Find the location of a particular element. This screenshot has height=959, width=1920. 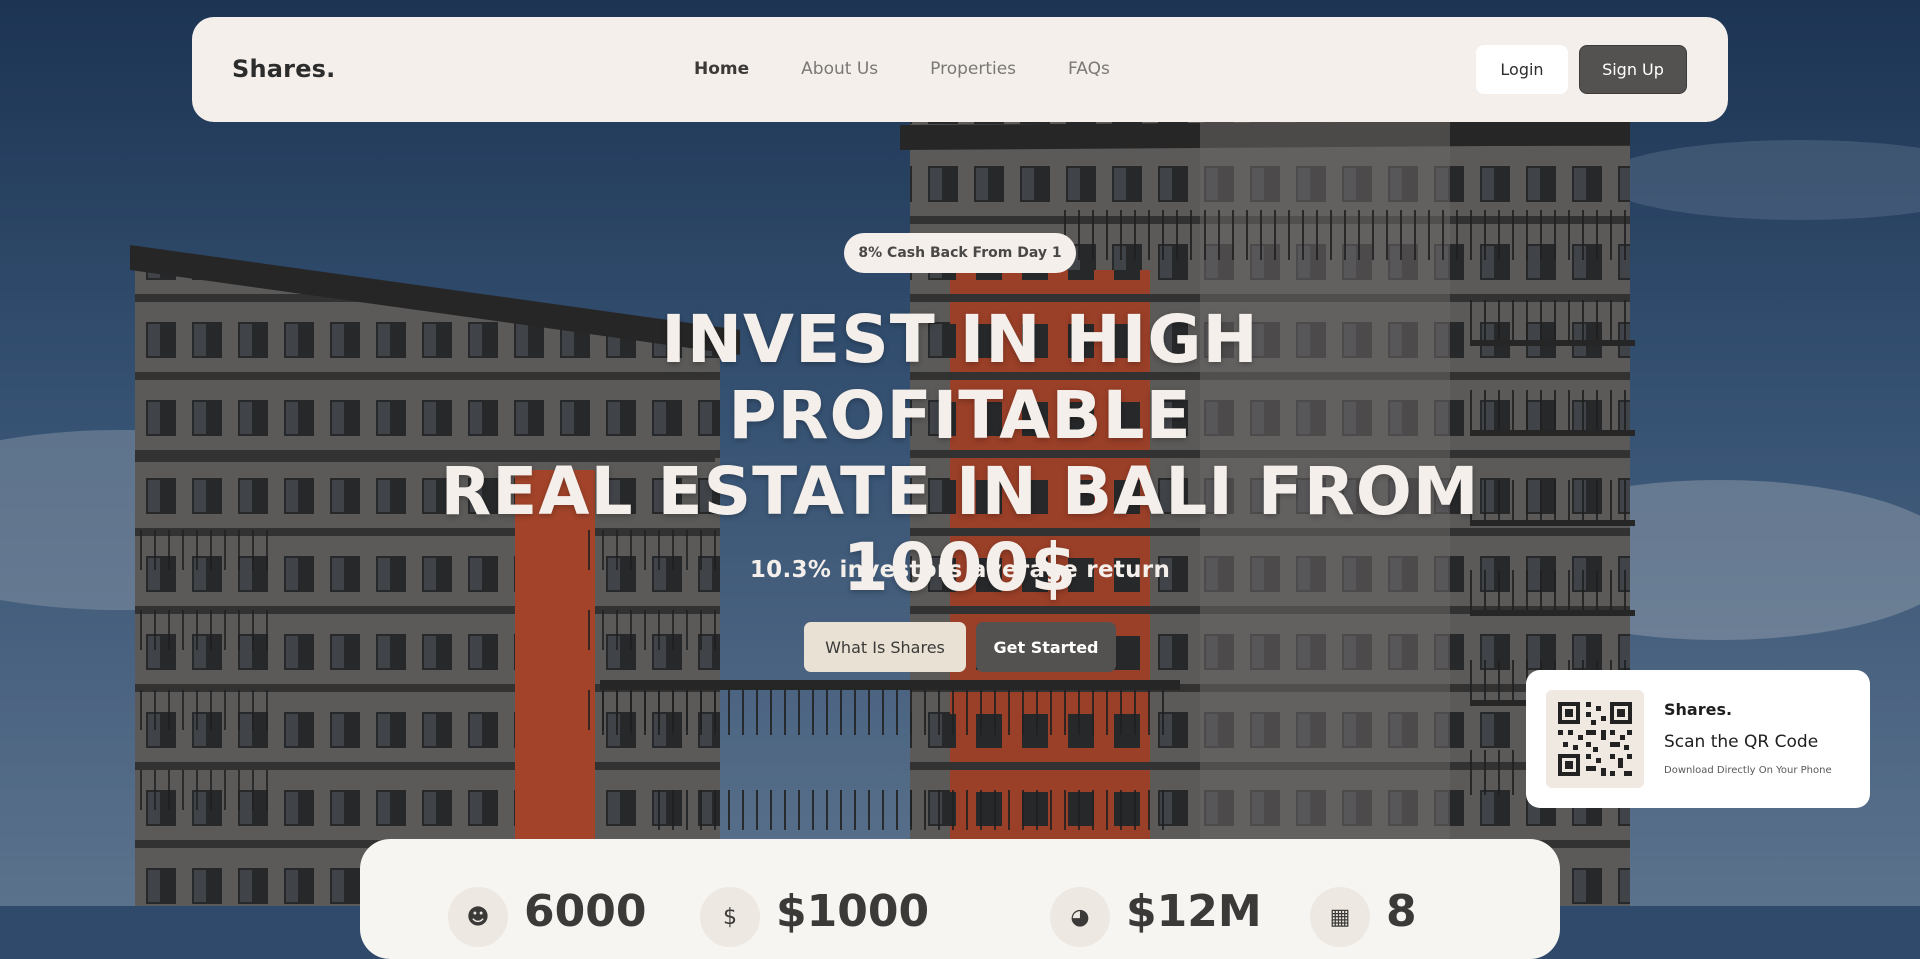

nav-link-home: Home is located at coordinates (721, 69).